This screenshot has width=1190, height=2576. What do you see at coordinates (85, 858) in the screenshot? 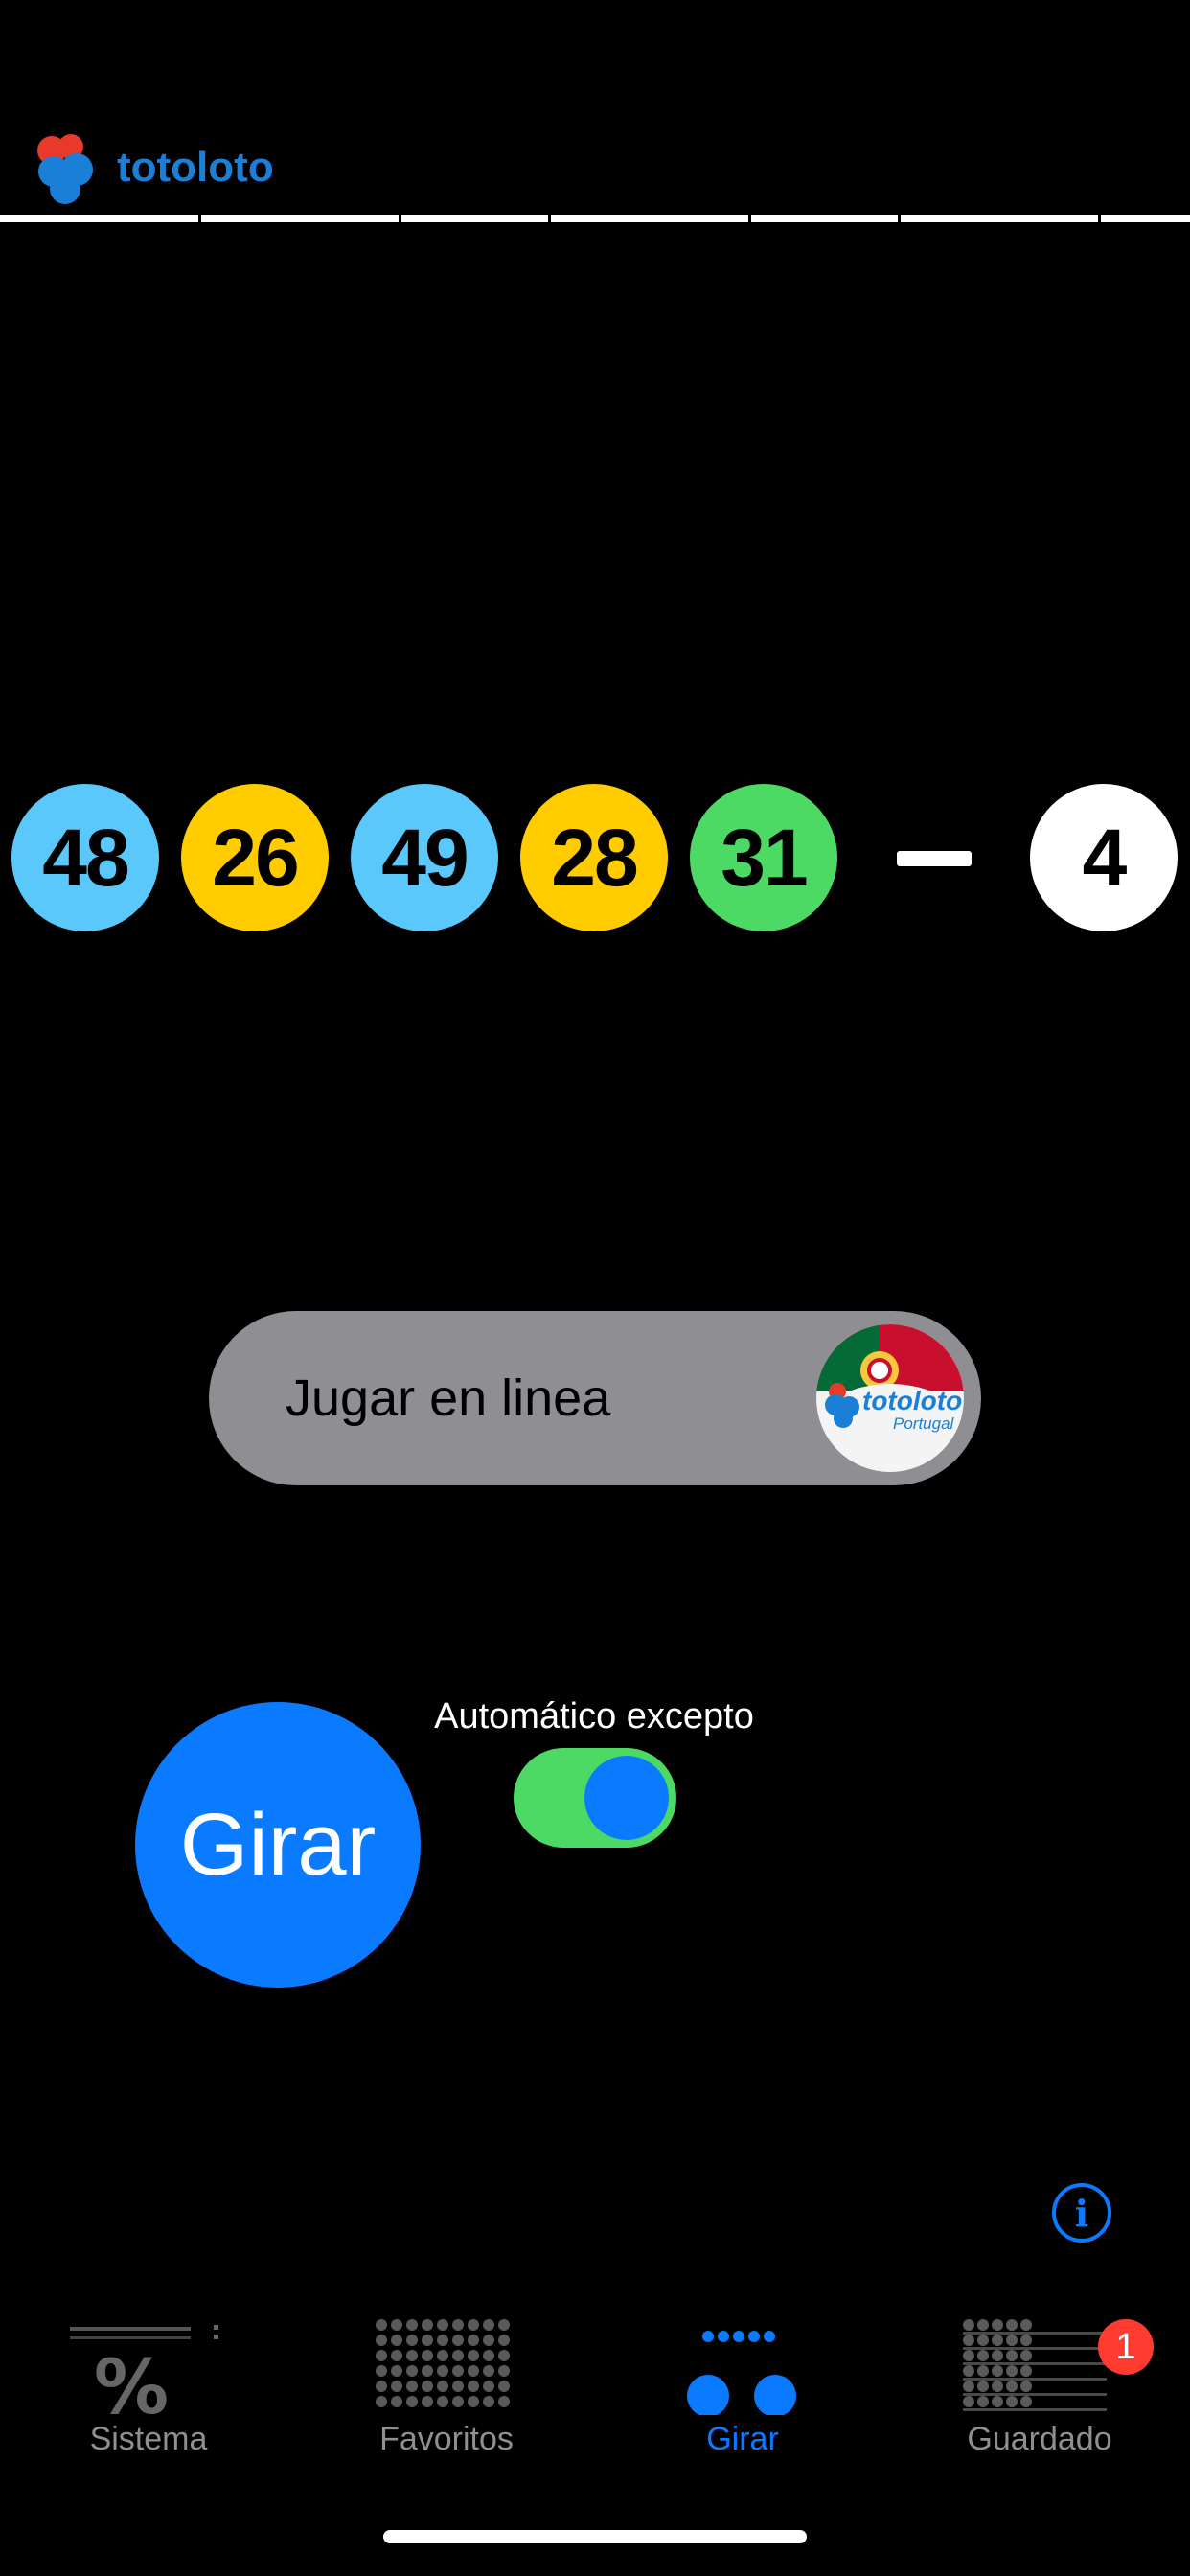
I see `number-ball: 48` at bounding box center [85, 858].